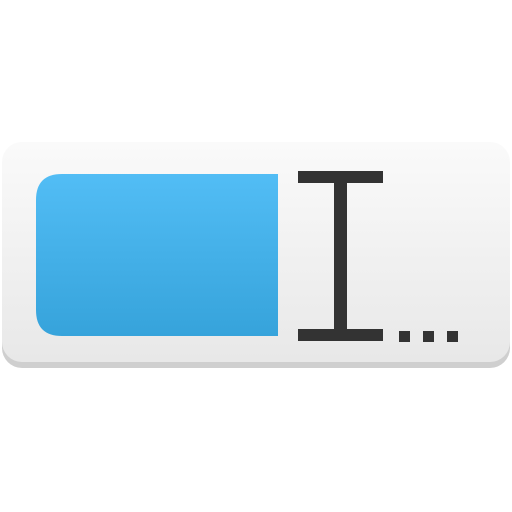 The width and height of the screenshot is (512, 512). What do you see at coordinates (428, 336) in the screenshot?
I see `ellipsis-icon` at bounding box center [428, 336].